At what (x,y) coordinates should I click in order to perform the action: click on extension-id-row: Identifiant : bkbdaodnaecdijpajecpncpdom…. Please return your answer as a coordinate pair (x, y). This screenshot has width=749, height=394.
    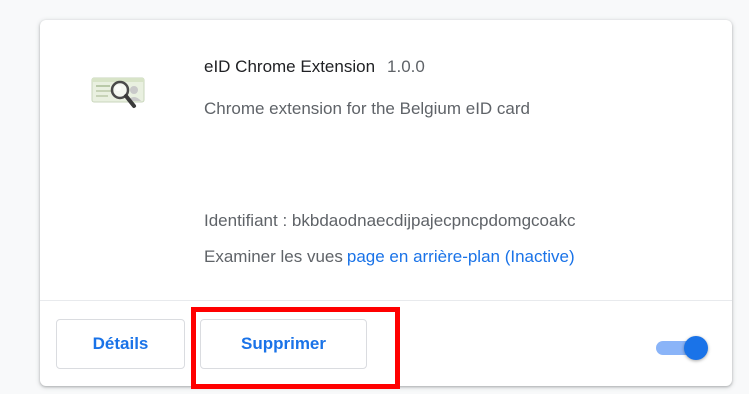
    Looking at the image, I should click on (389, 221).